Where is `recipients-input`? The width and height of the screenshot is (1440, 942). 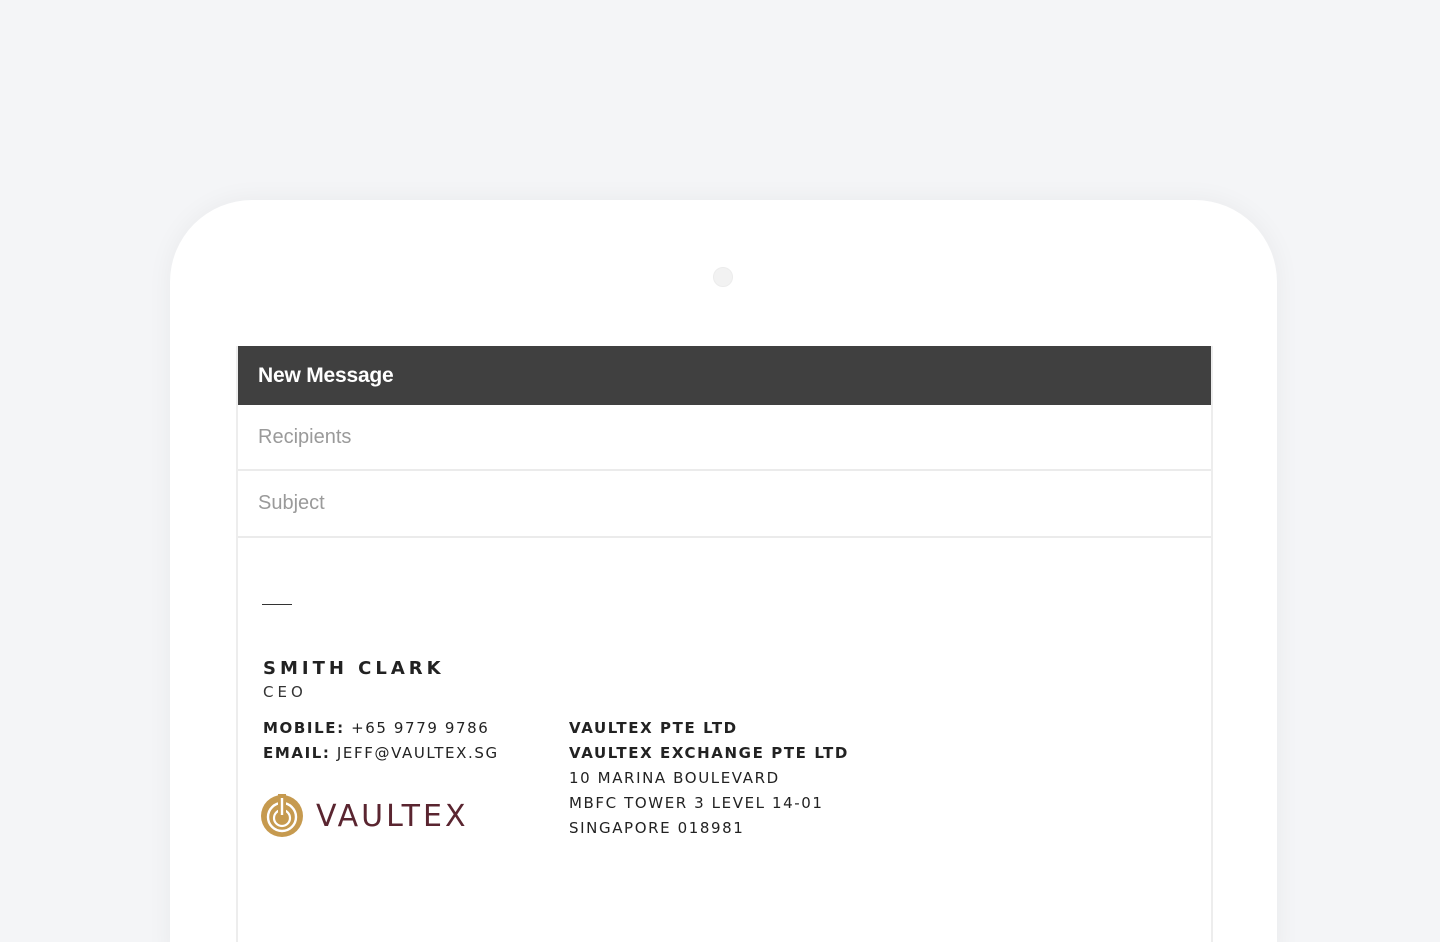 recipients-input is located at coordinates (708, 437).